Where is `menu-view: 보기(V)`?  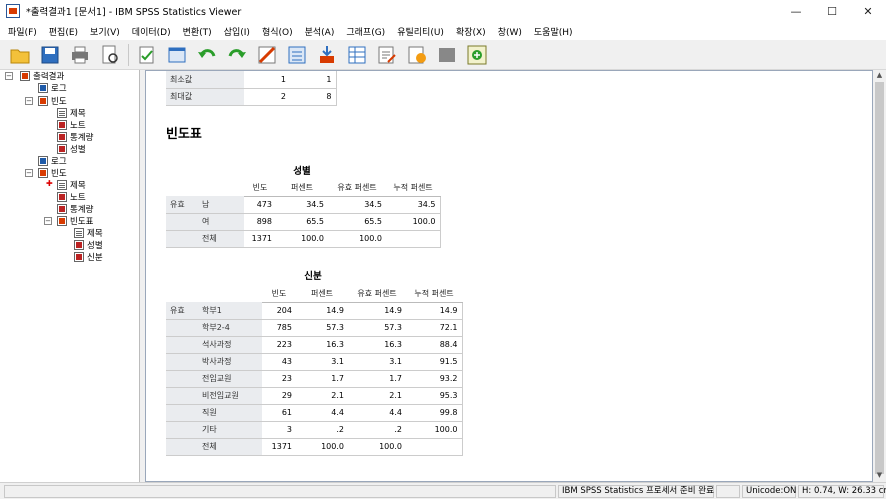 menu-view: 보기(V) is located at coordinates (105, 31).